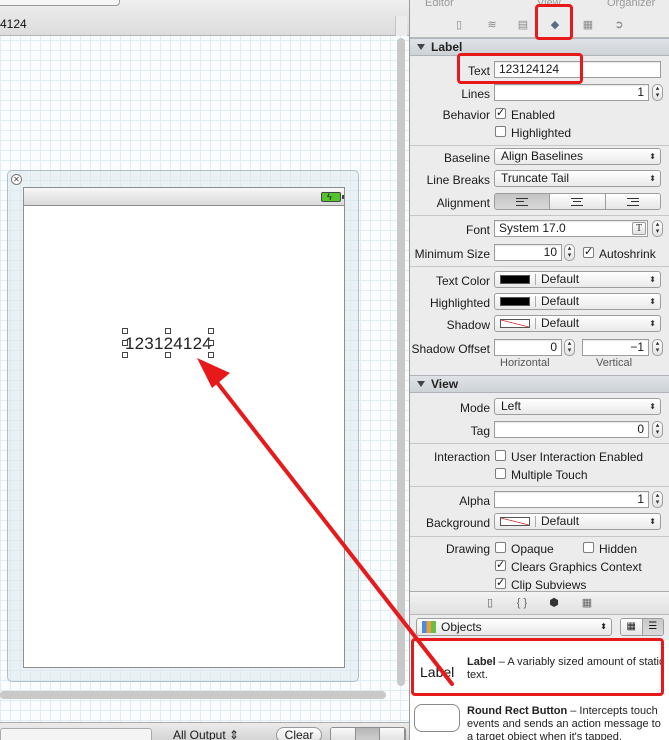 The height and width of the screenshot is (740, 669). What do you see at coordinates (515, 279) in the screenshot?
I see `black-swatch` at bounding box center [515, 279].